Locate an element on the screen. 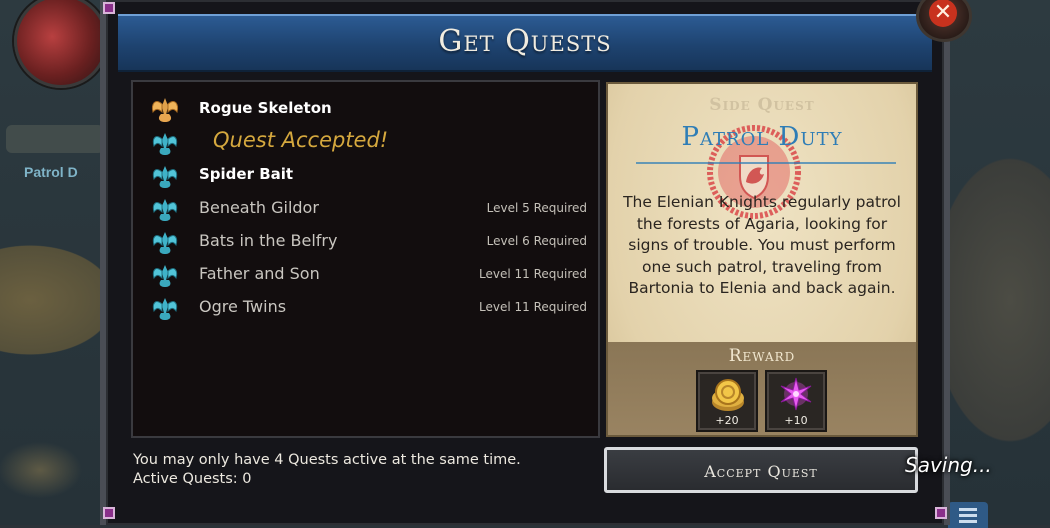 This screenshot has width=1050, height=528. quest-row-accepted: Quest Accepted! is located at coordinates (367, 142).